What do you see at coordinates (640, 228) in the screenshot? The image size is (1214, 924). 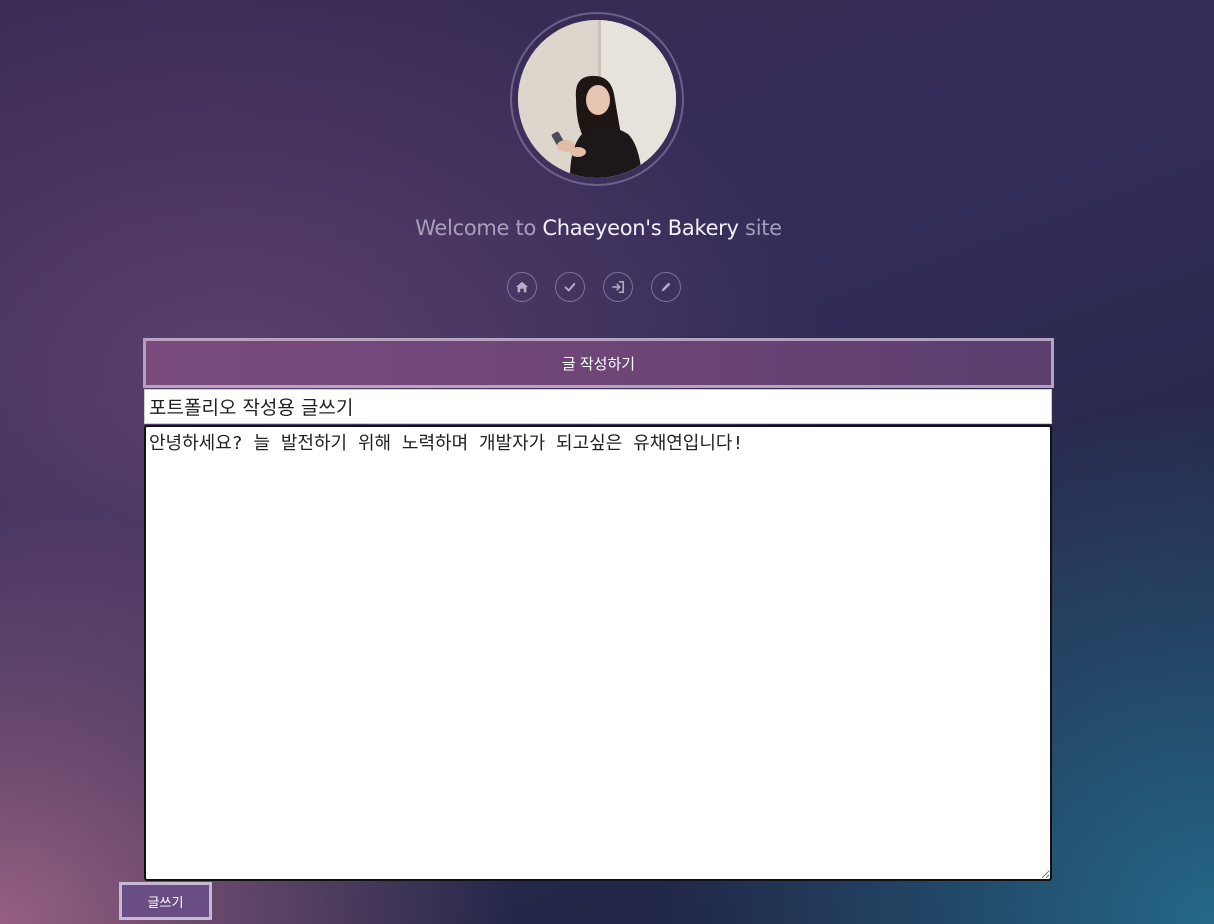 I see `brand-name: Chaeyeon's Bakery` at bounding box center [640, 228].